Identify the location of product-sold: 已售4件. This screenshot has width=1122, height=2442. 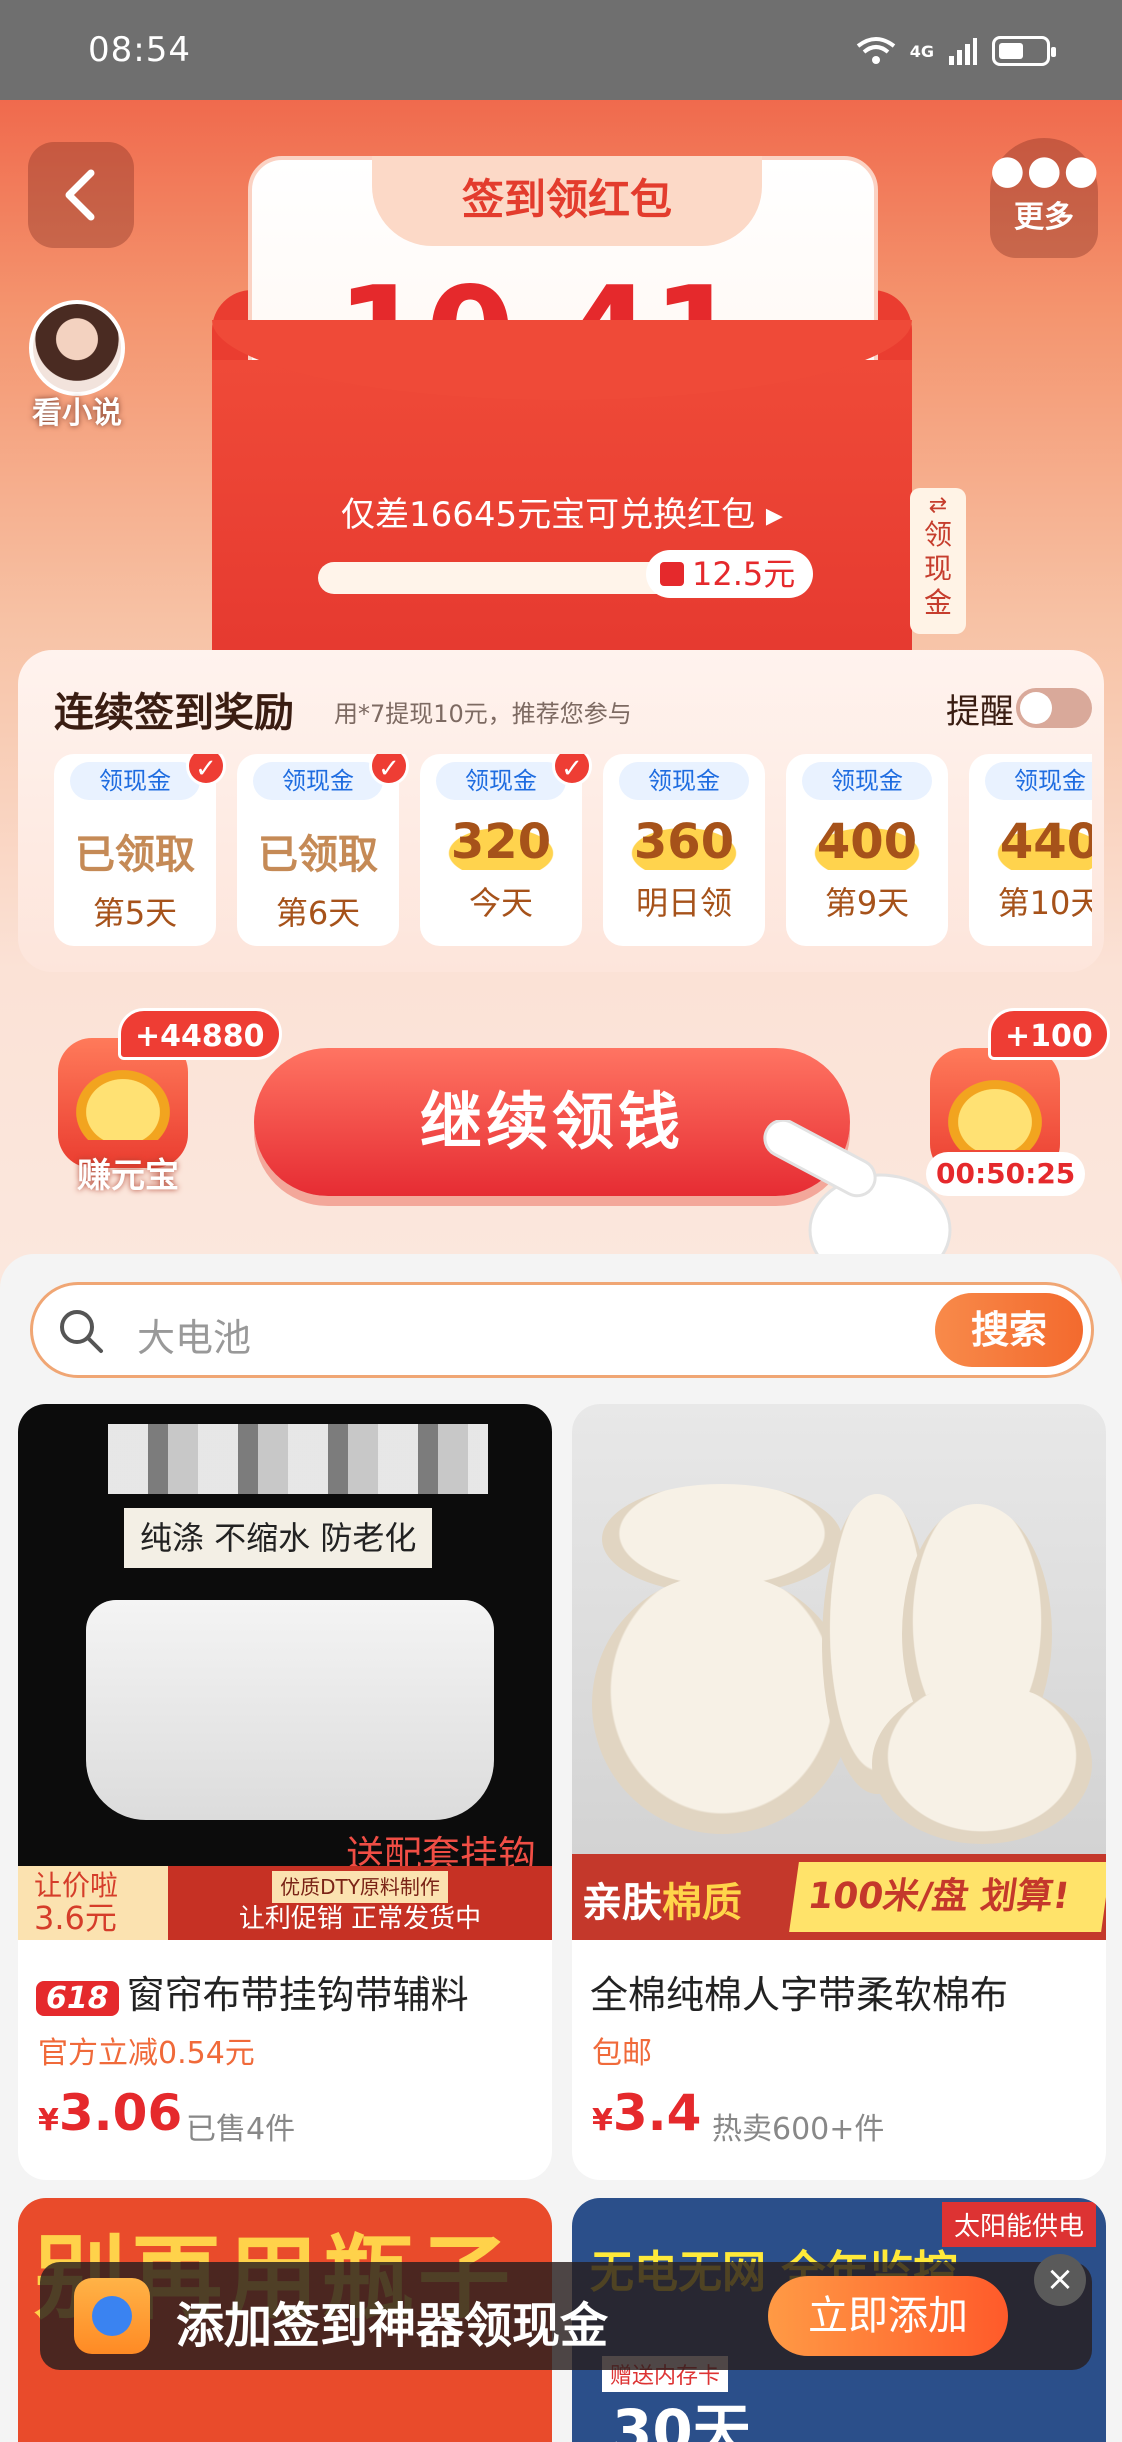
(241, 2129).